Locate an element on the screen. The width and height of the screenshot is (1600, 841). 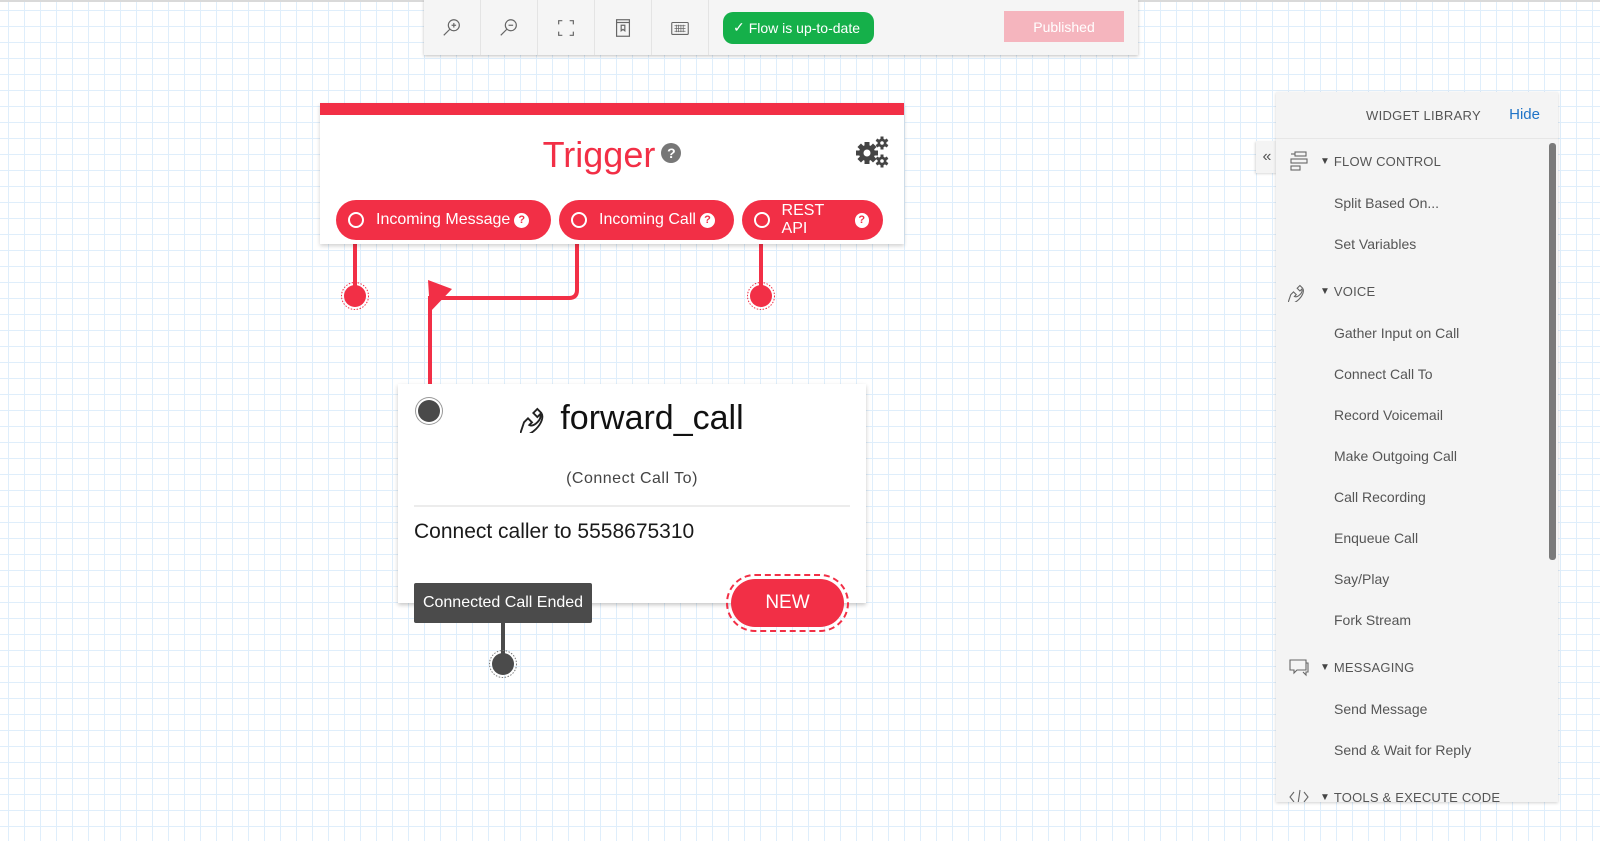
flow-status-badge: ✓ Flow is up-to-date is located at coordinates (799, 27).